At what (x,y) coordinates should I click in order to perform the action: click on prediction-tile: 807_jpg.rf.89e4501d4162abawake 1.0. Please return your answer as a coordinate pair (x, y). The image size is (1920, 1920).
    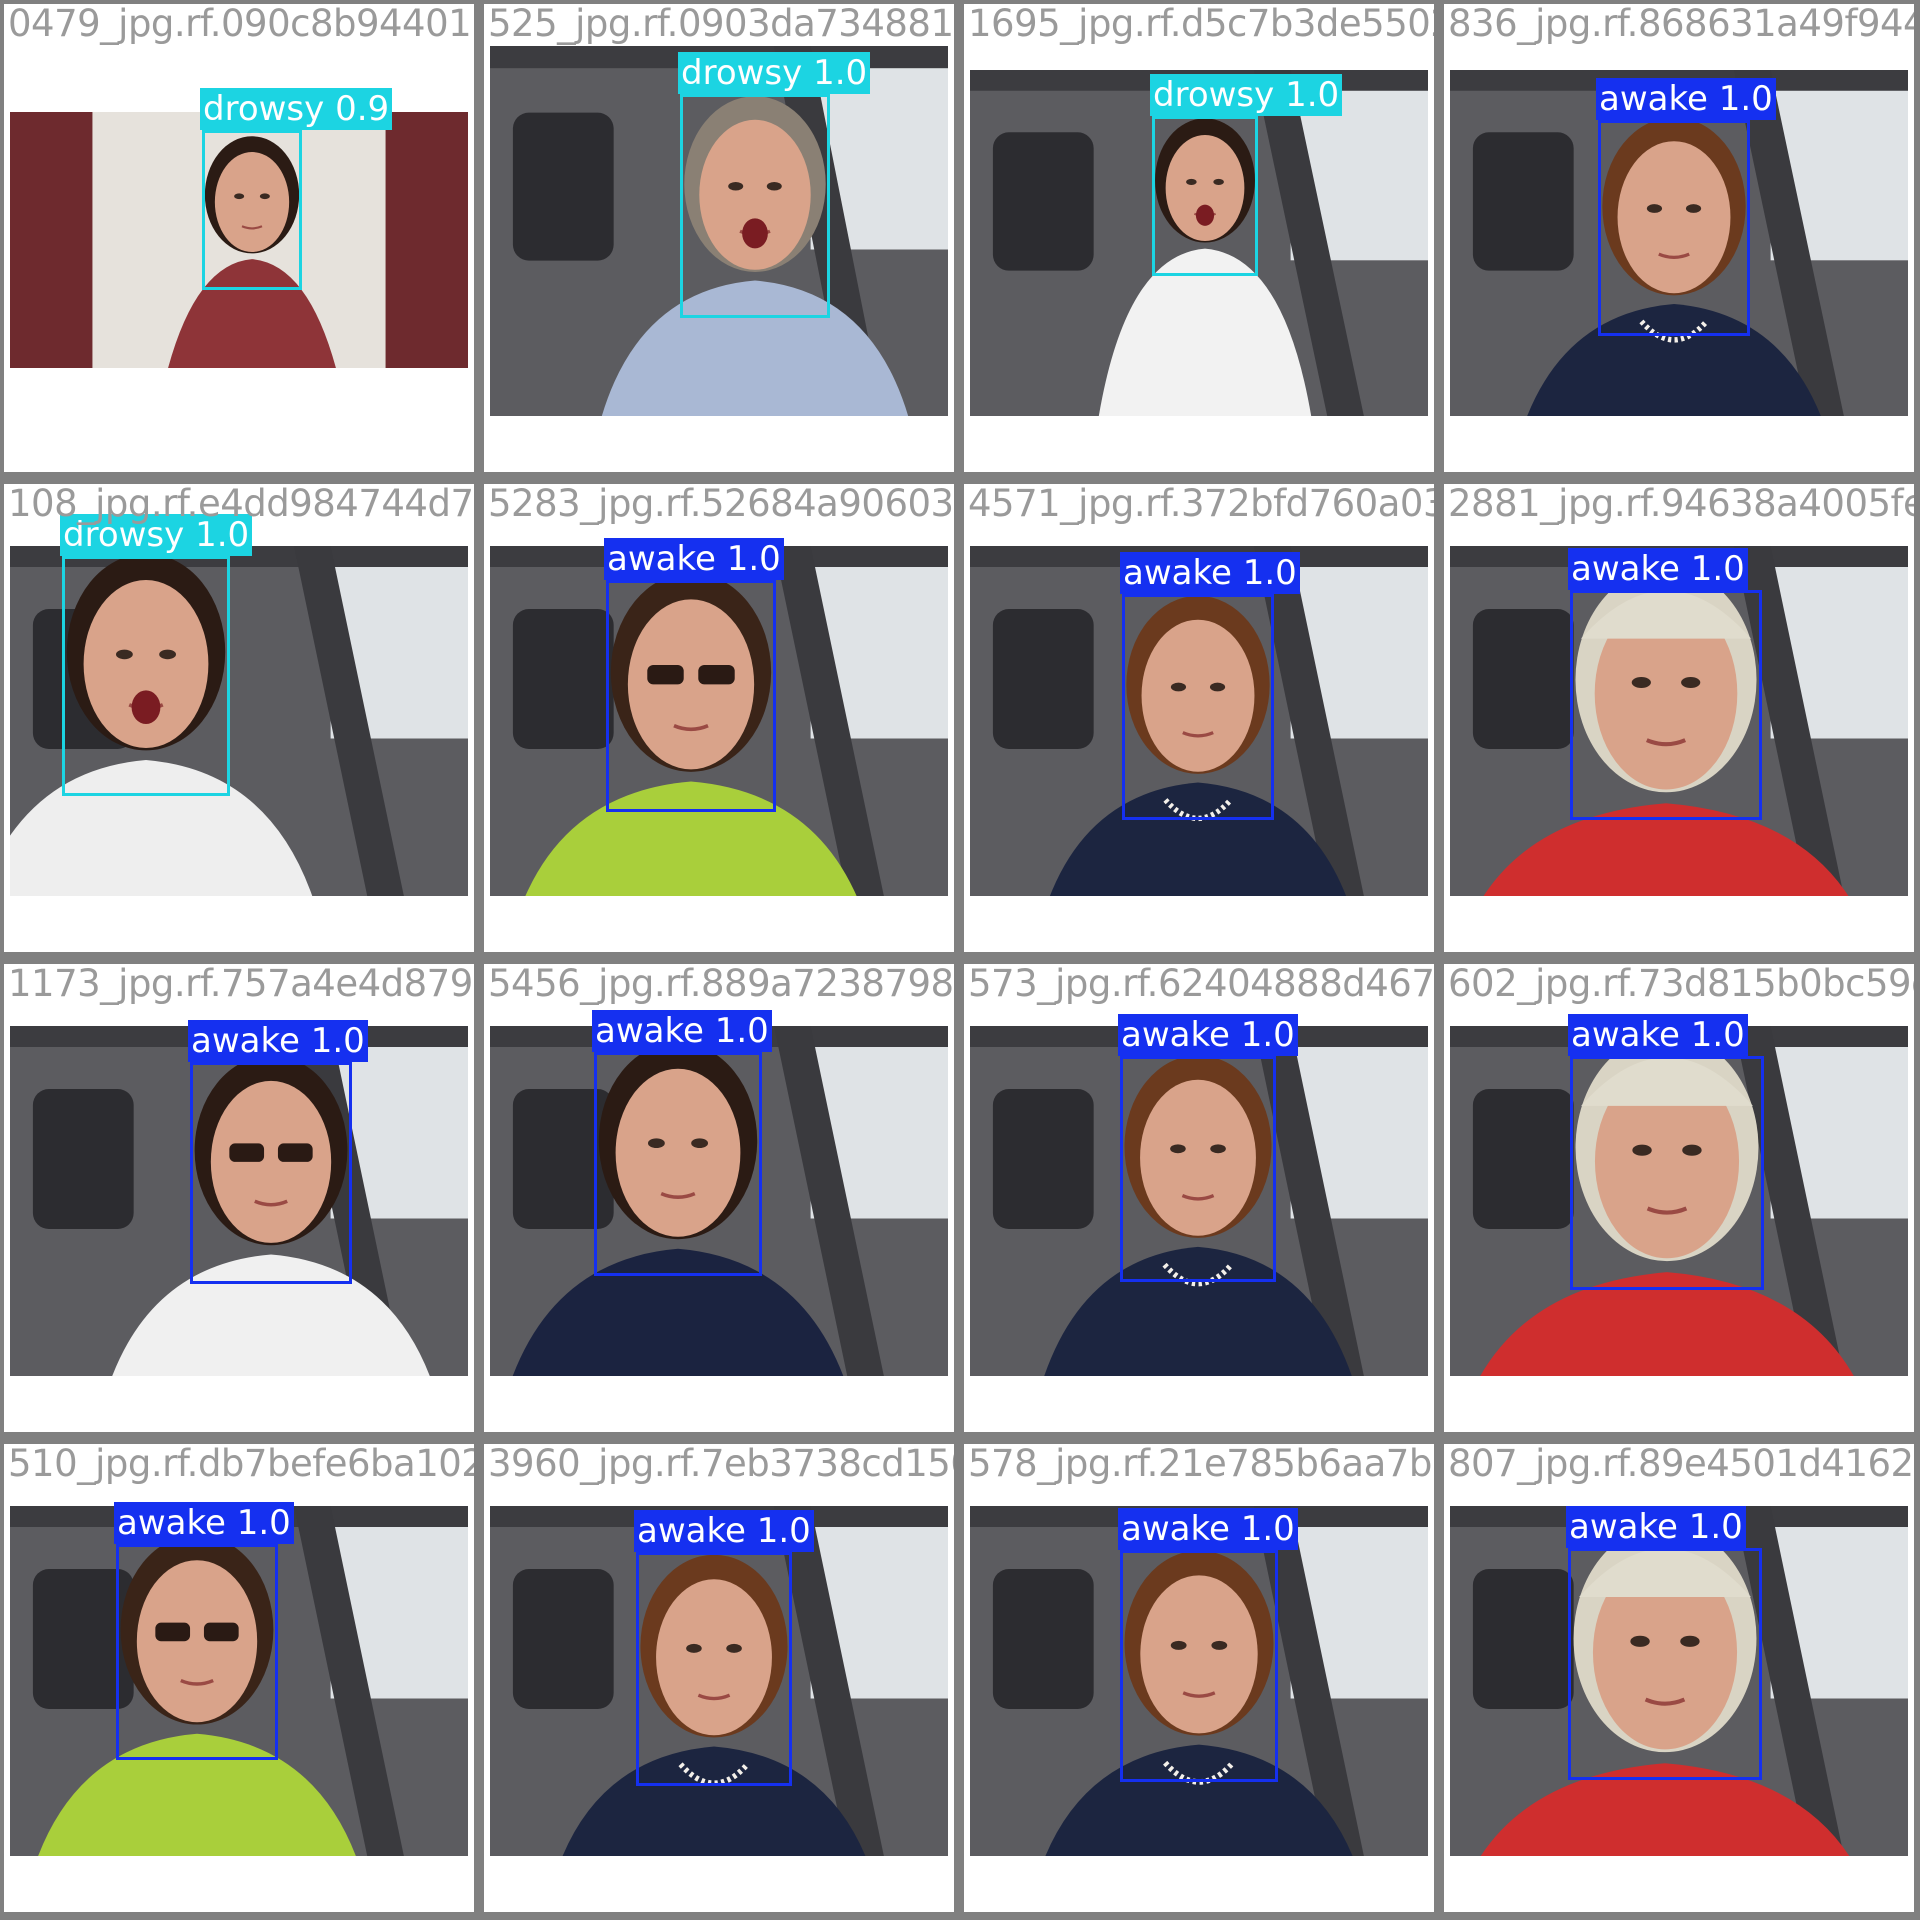
    Looking at the image, I should click on (1679, 1678).